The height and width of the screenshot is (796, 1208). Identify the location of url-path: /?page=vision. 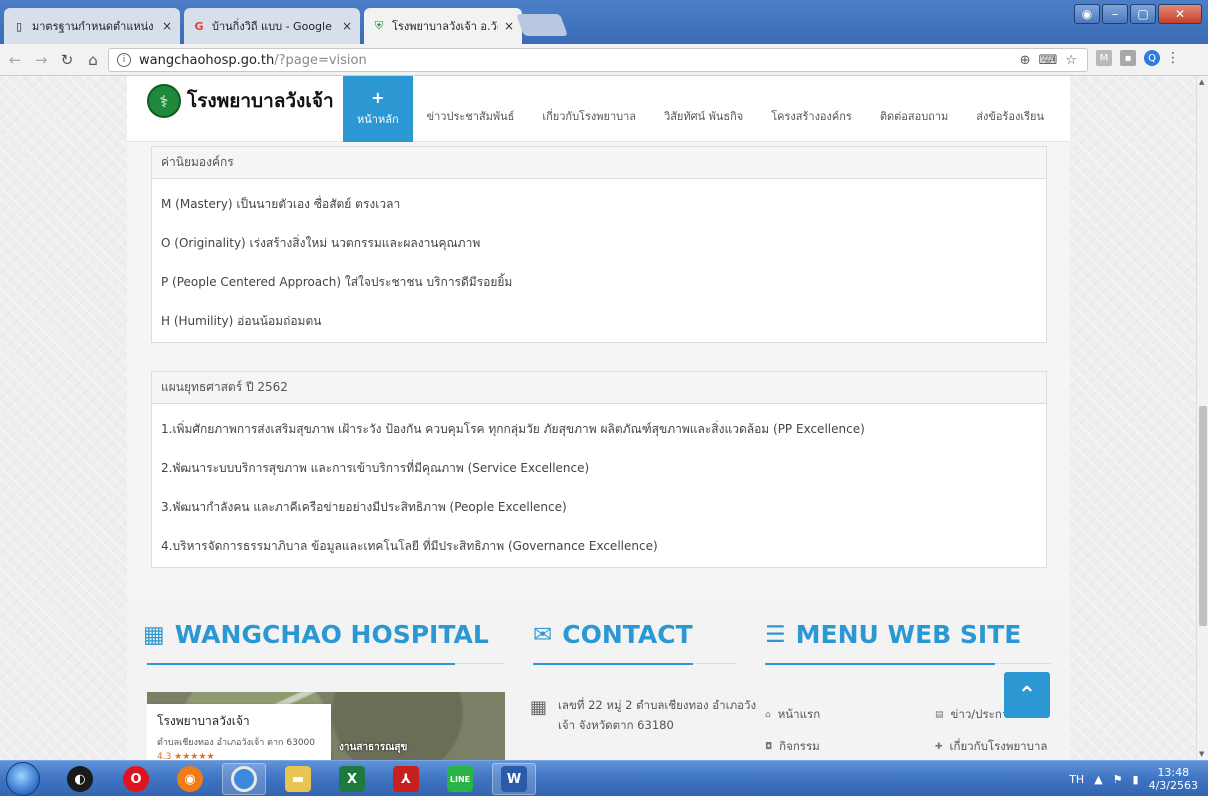
(320, 60).